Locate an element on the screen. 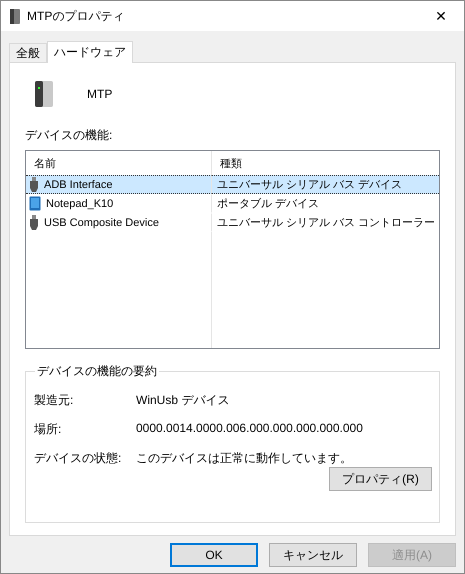 This screenshot has height=574, width=465. window-title: MTPのプロパティ is located at coordinates (76, 16).